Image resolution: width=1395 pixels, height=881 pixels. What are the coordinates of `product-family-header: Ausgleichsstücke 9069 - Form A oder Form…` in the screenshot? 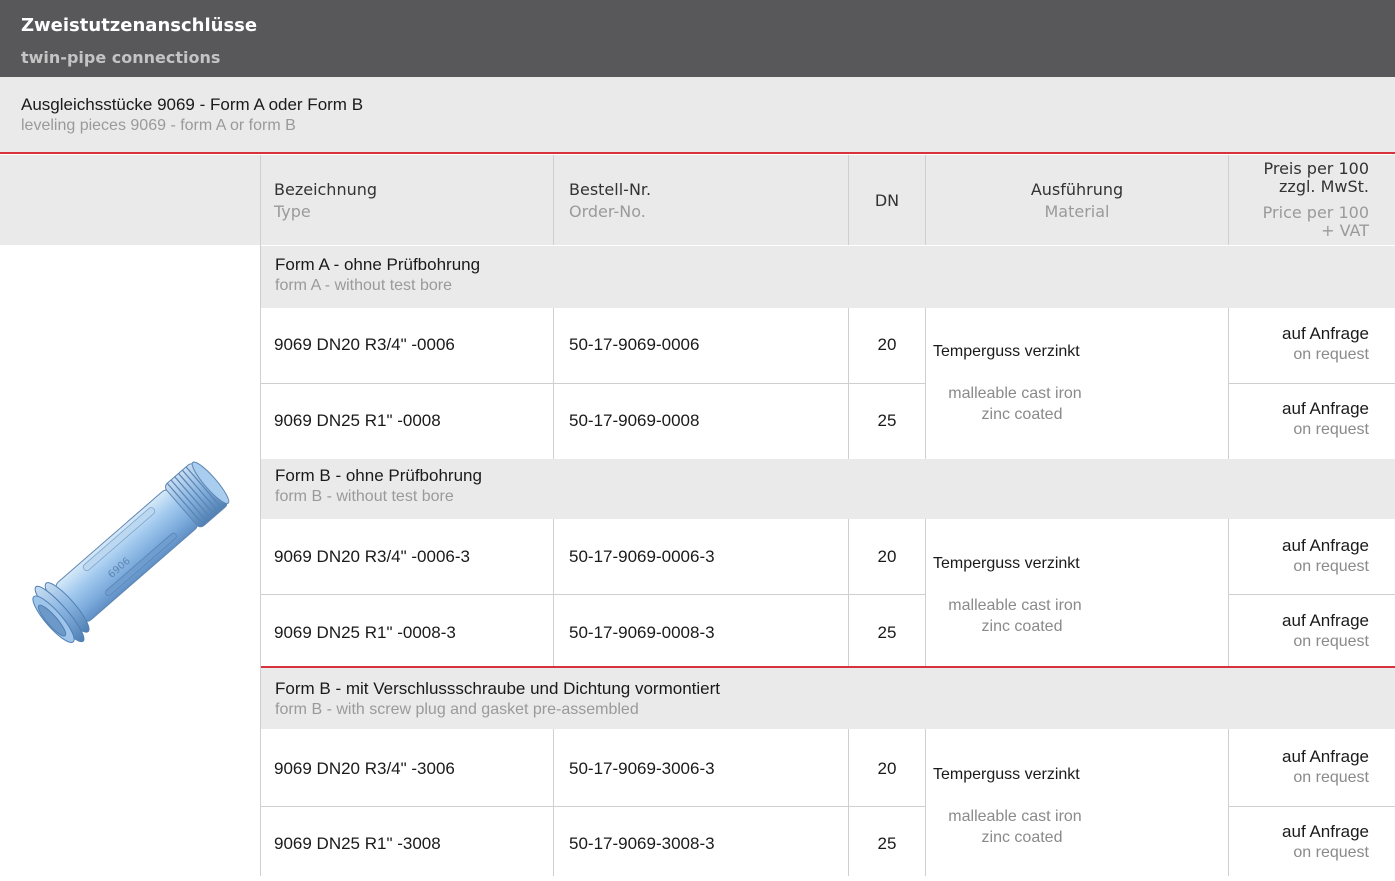 It's located at (697, 115).